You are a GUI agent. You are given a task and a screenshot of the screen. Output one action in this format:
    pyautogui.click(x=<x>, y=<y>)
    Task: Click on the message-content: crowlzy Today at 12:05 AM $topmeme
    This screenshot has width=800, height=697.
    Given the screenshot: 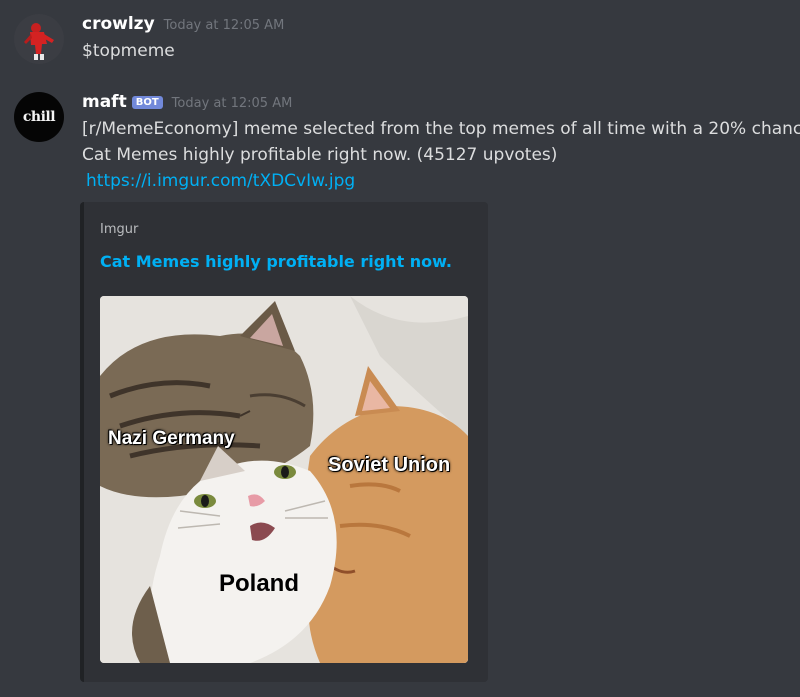 What is the action you would take?
    pyautogui.click(x=436, y=39)
    